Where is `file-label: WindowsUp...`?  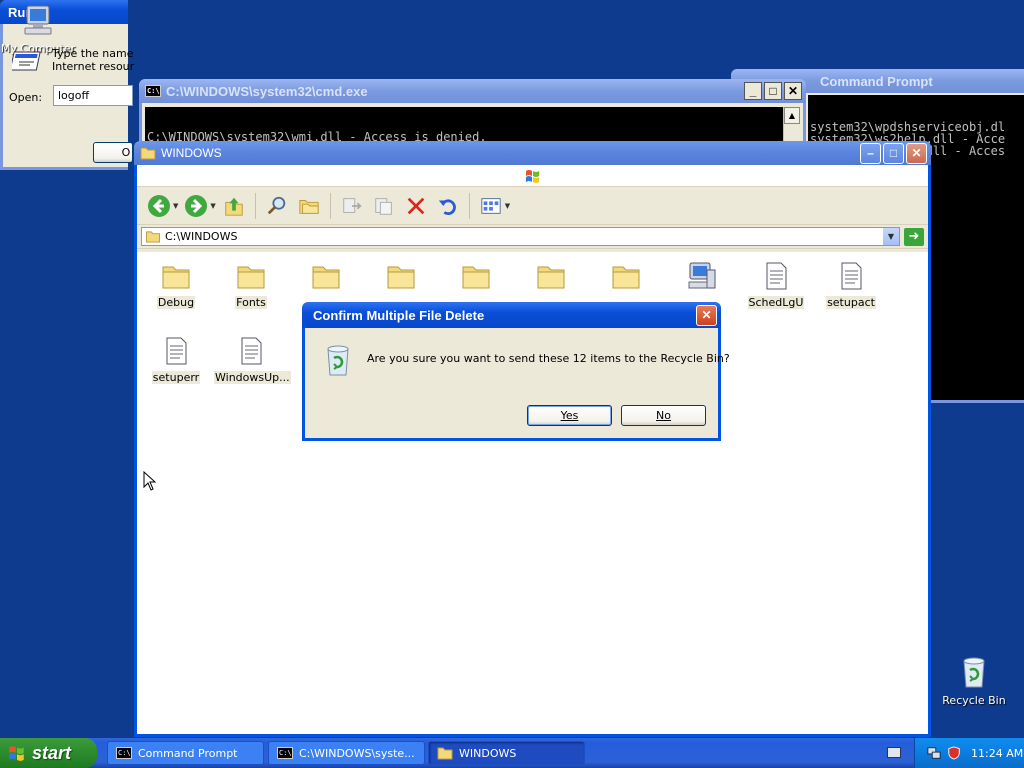 file-label: WindowsUp... is located at coordinates (252, 377).